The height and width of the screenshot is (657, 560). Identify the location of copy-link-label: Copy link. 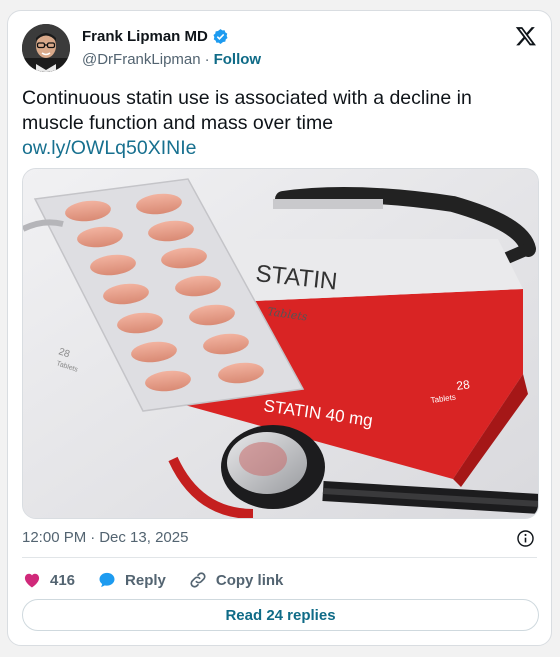
(249, 580).